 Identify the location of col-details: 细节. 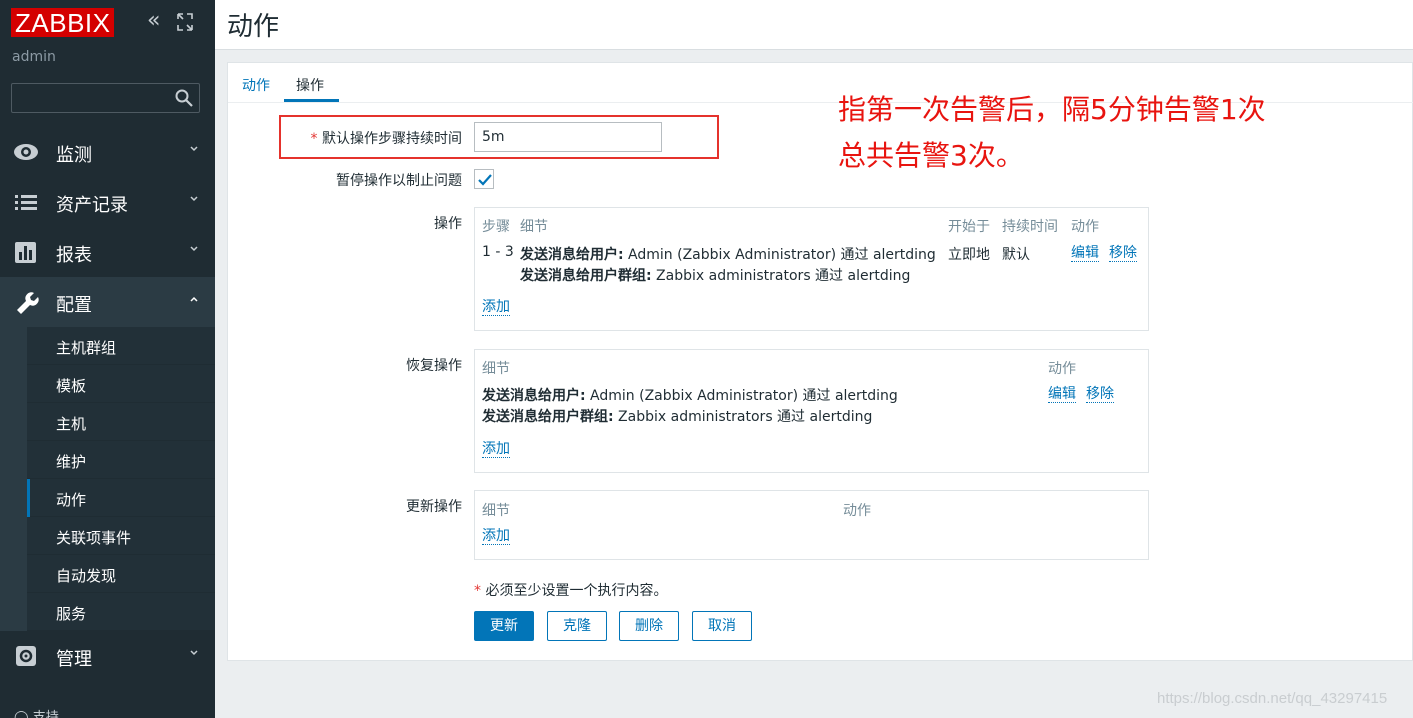
(534, 227).